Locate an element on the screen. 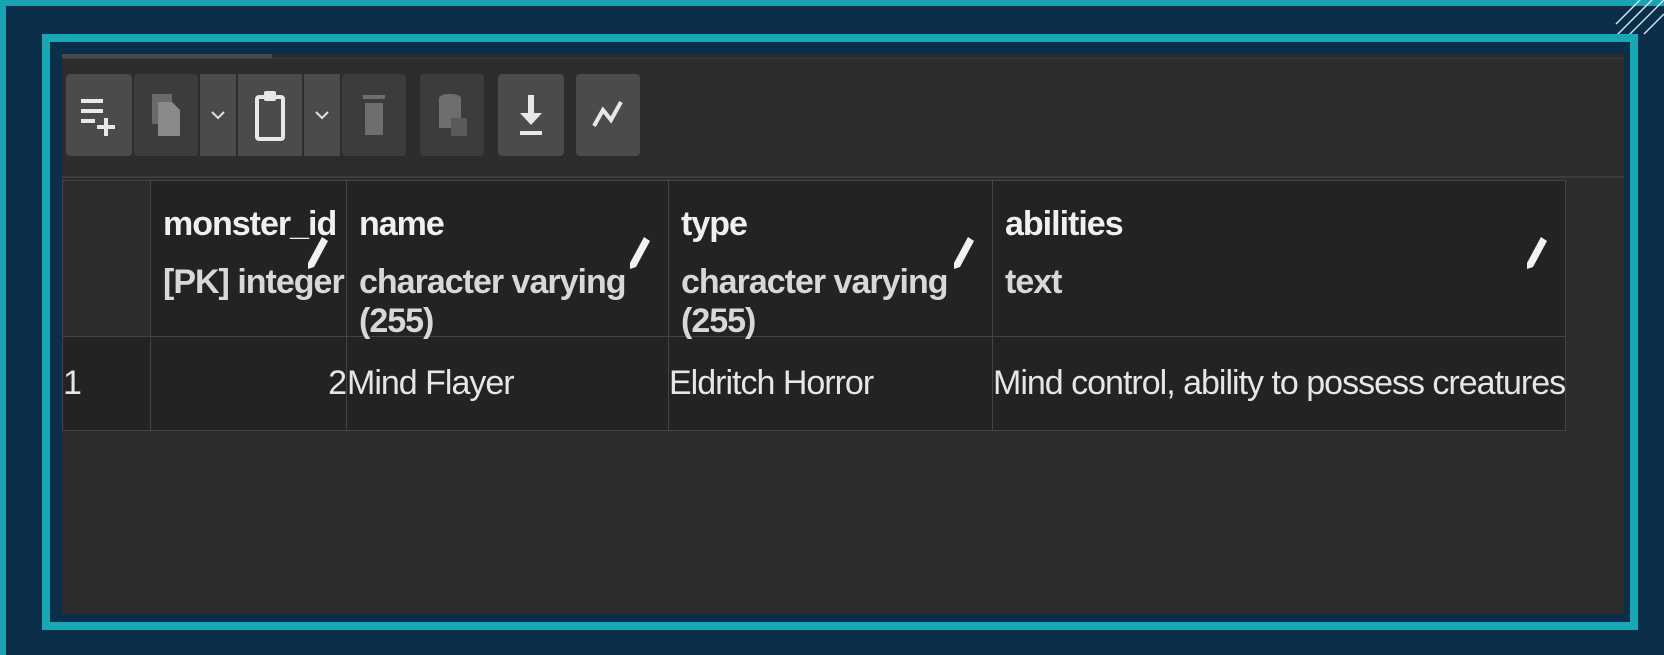  slide-left-accent is located at coordinates (3, 327).